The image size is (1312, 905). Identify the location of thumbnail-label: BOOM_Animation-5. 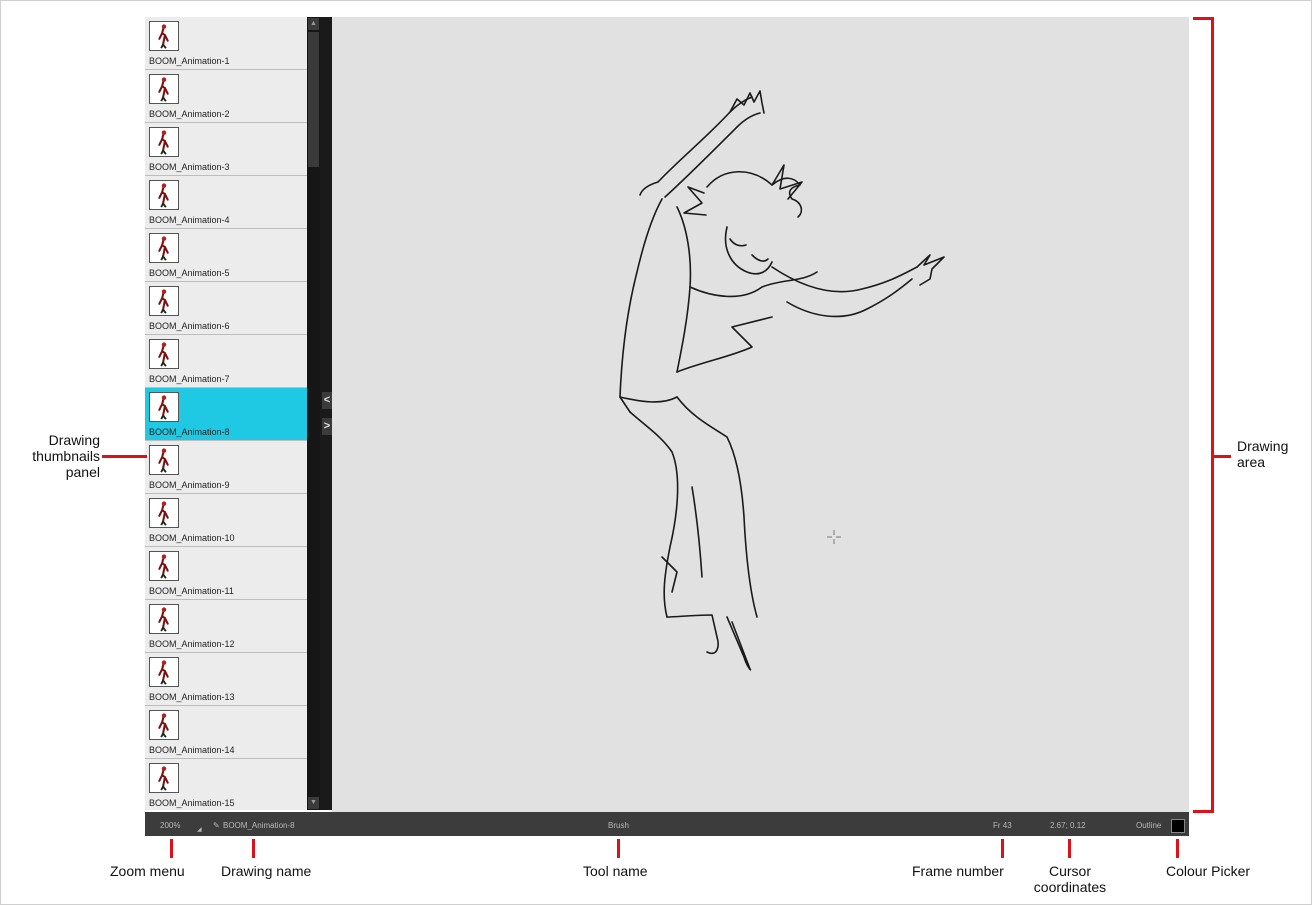
(189, 273).